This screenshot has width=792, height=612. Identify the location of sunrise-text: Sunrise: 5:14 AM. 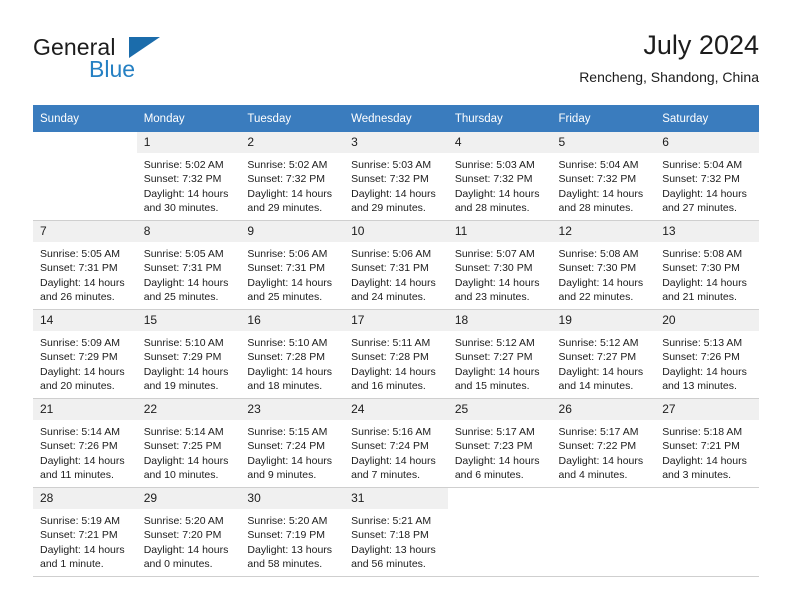
(80, 432).